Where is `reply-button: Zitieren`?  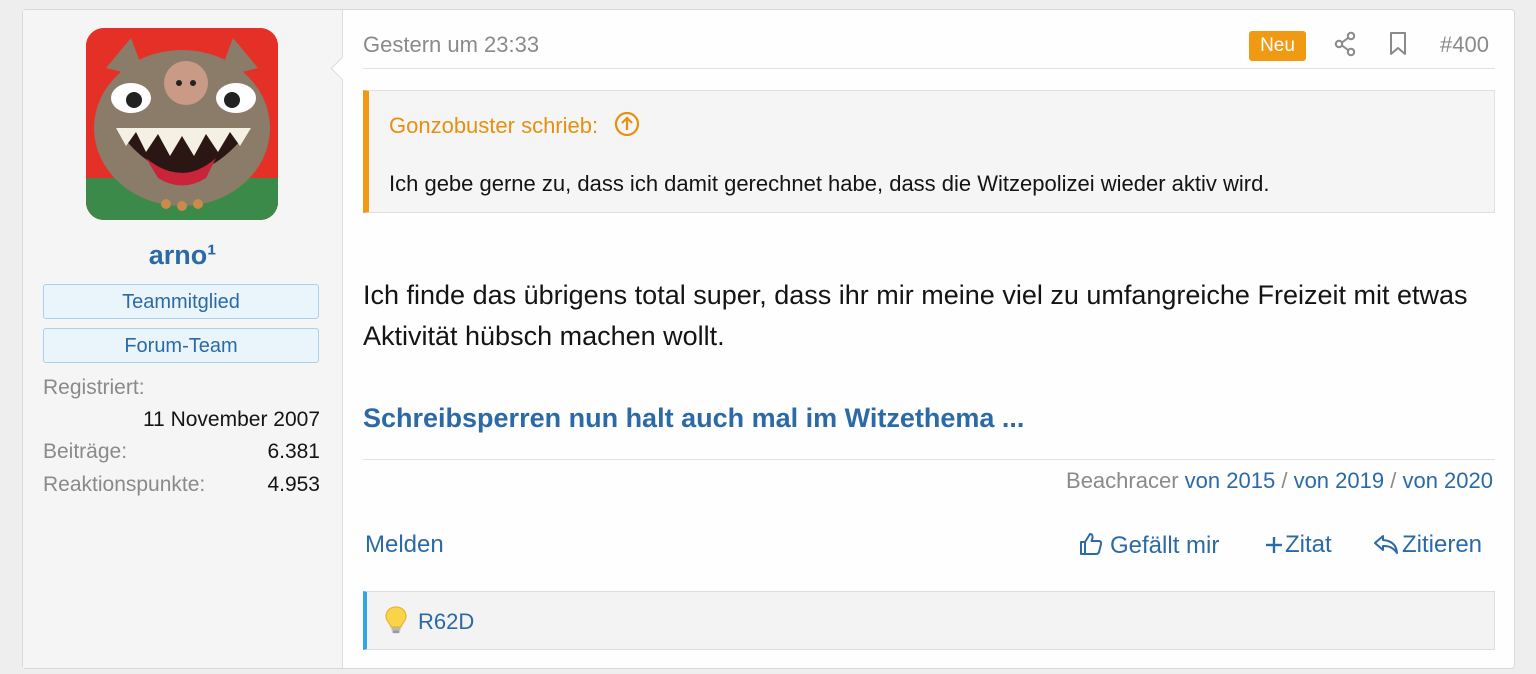
reply-button: Zitieren is located at coordinates (1427, 545).